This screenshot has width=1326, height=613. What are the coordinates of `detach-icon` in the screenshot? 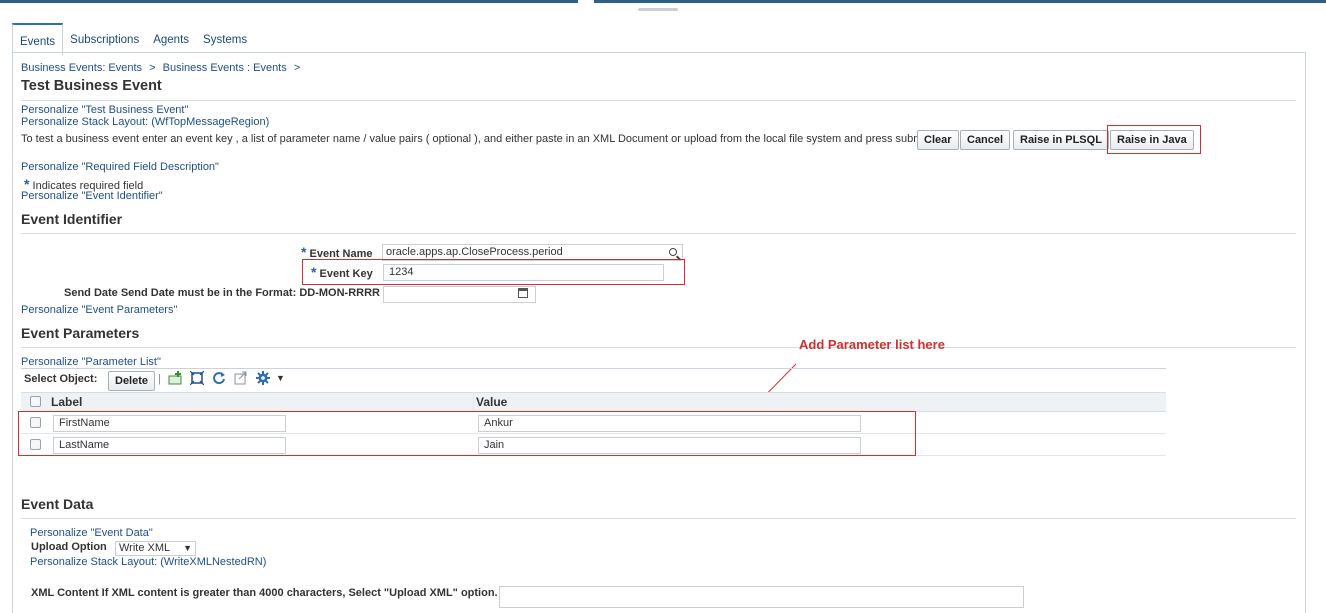 It's located at (197, 378).